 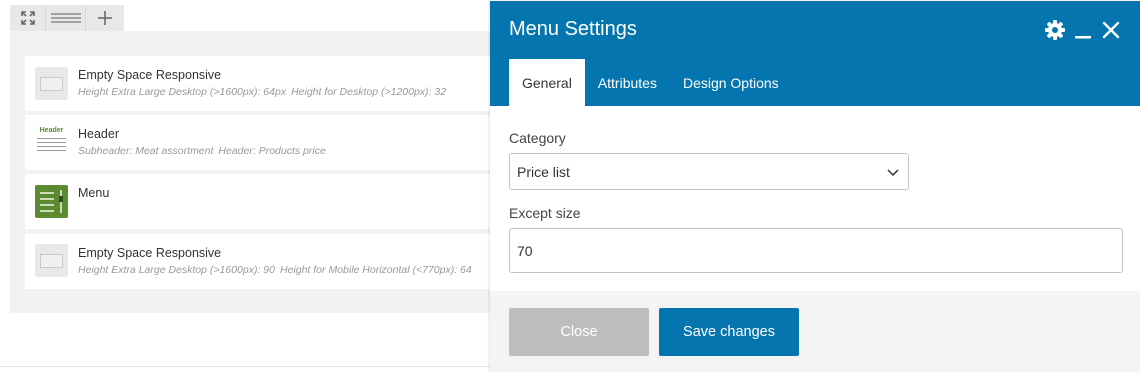 I want to click on fullscreen-icon, so click(x=28, y=18).